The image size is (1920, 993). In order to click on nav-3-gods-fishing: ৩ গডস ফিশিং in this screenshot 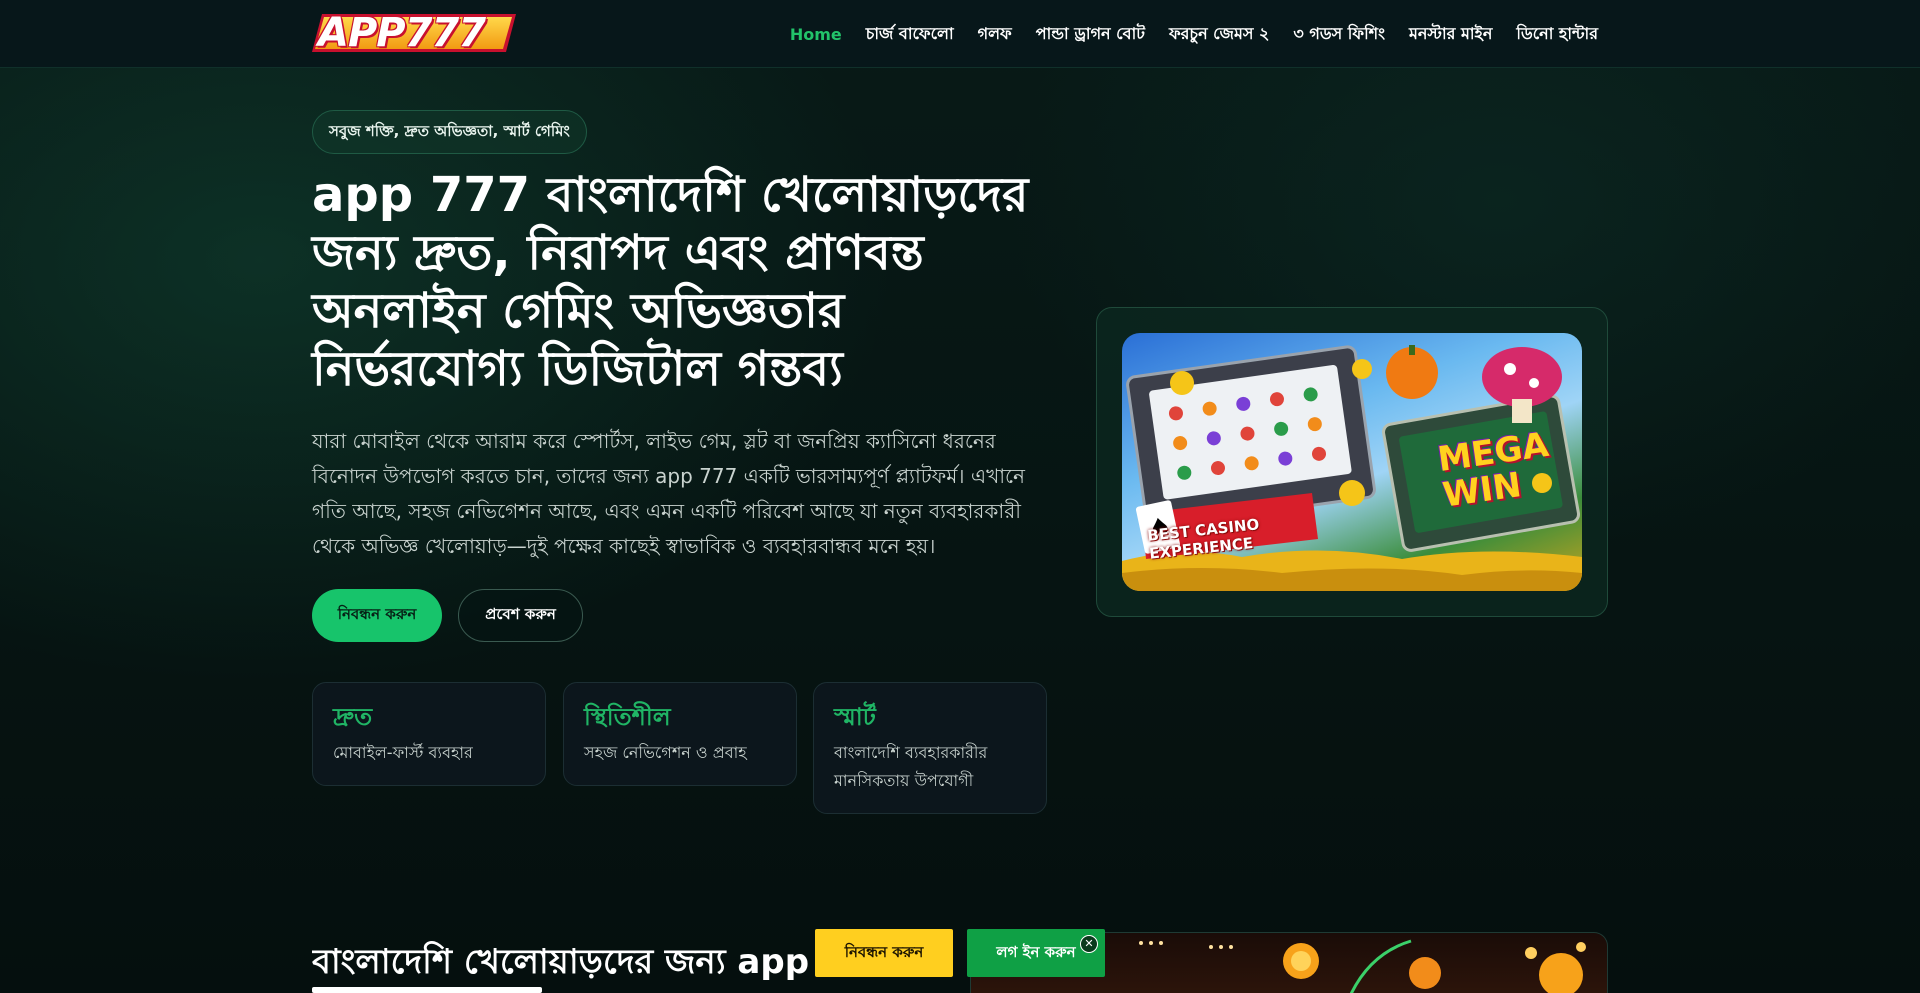, I will do `click(1339, 34)`.